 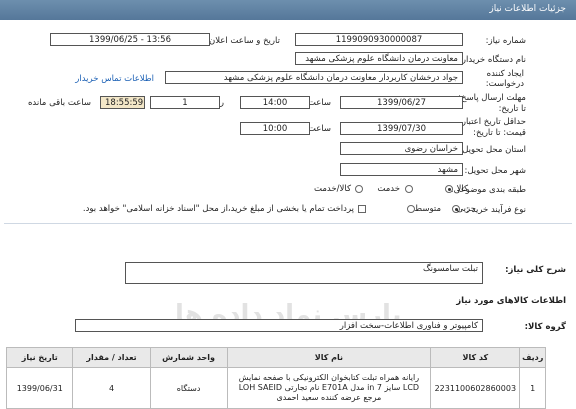 What do you see at coordinates (545, 327) in the screenshot?
I see `group-label: گروه کالا:` at bounding box center [545, 327].